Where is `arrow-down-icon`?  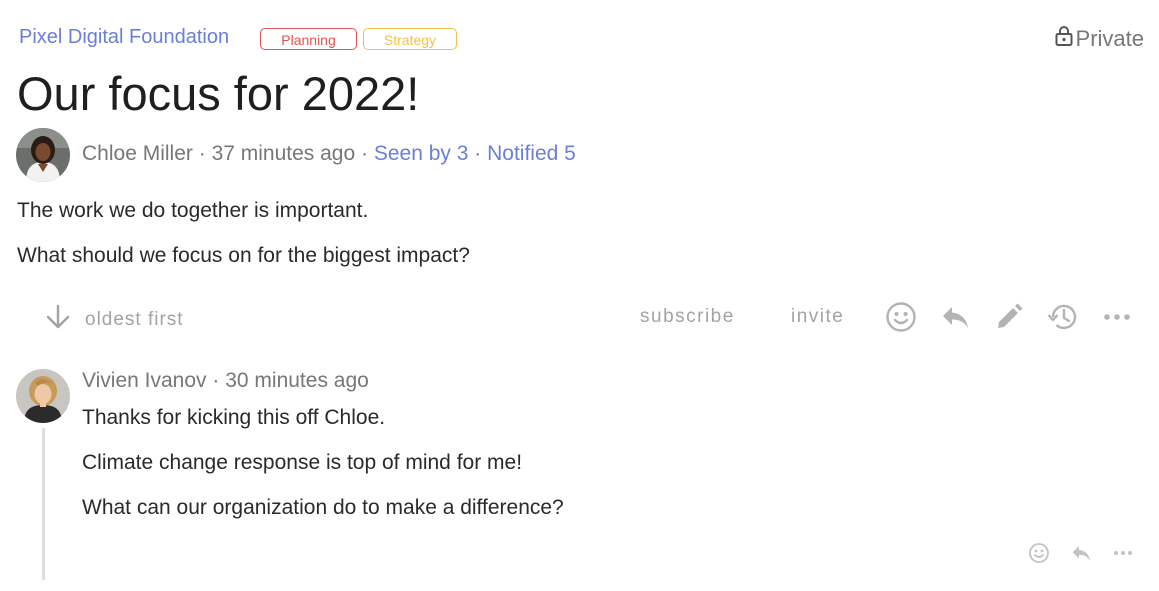
arrow-down-icon is located at coordinates (58, 320).